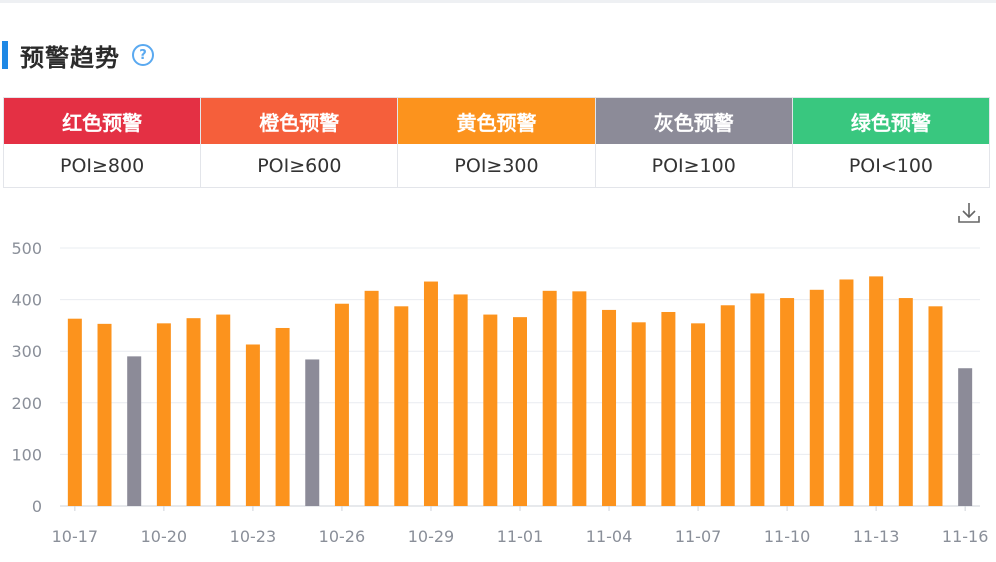 The image size is (996, 562). I want to click on x-tick-label: 10-26, so click(342, 536).